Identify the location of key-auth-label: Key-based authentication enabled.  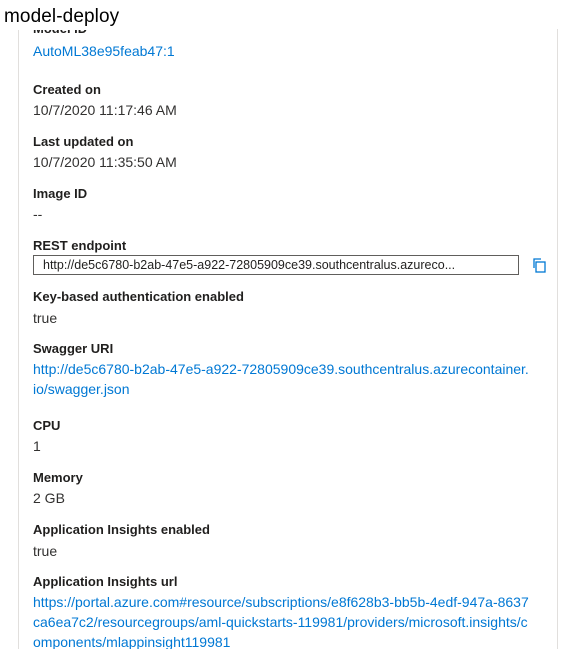
(138, 296).